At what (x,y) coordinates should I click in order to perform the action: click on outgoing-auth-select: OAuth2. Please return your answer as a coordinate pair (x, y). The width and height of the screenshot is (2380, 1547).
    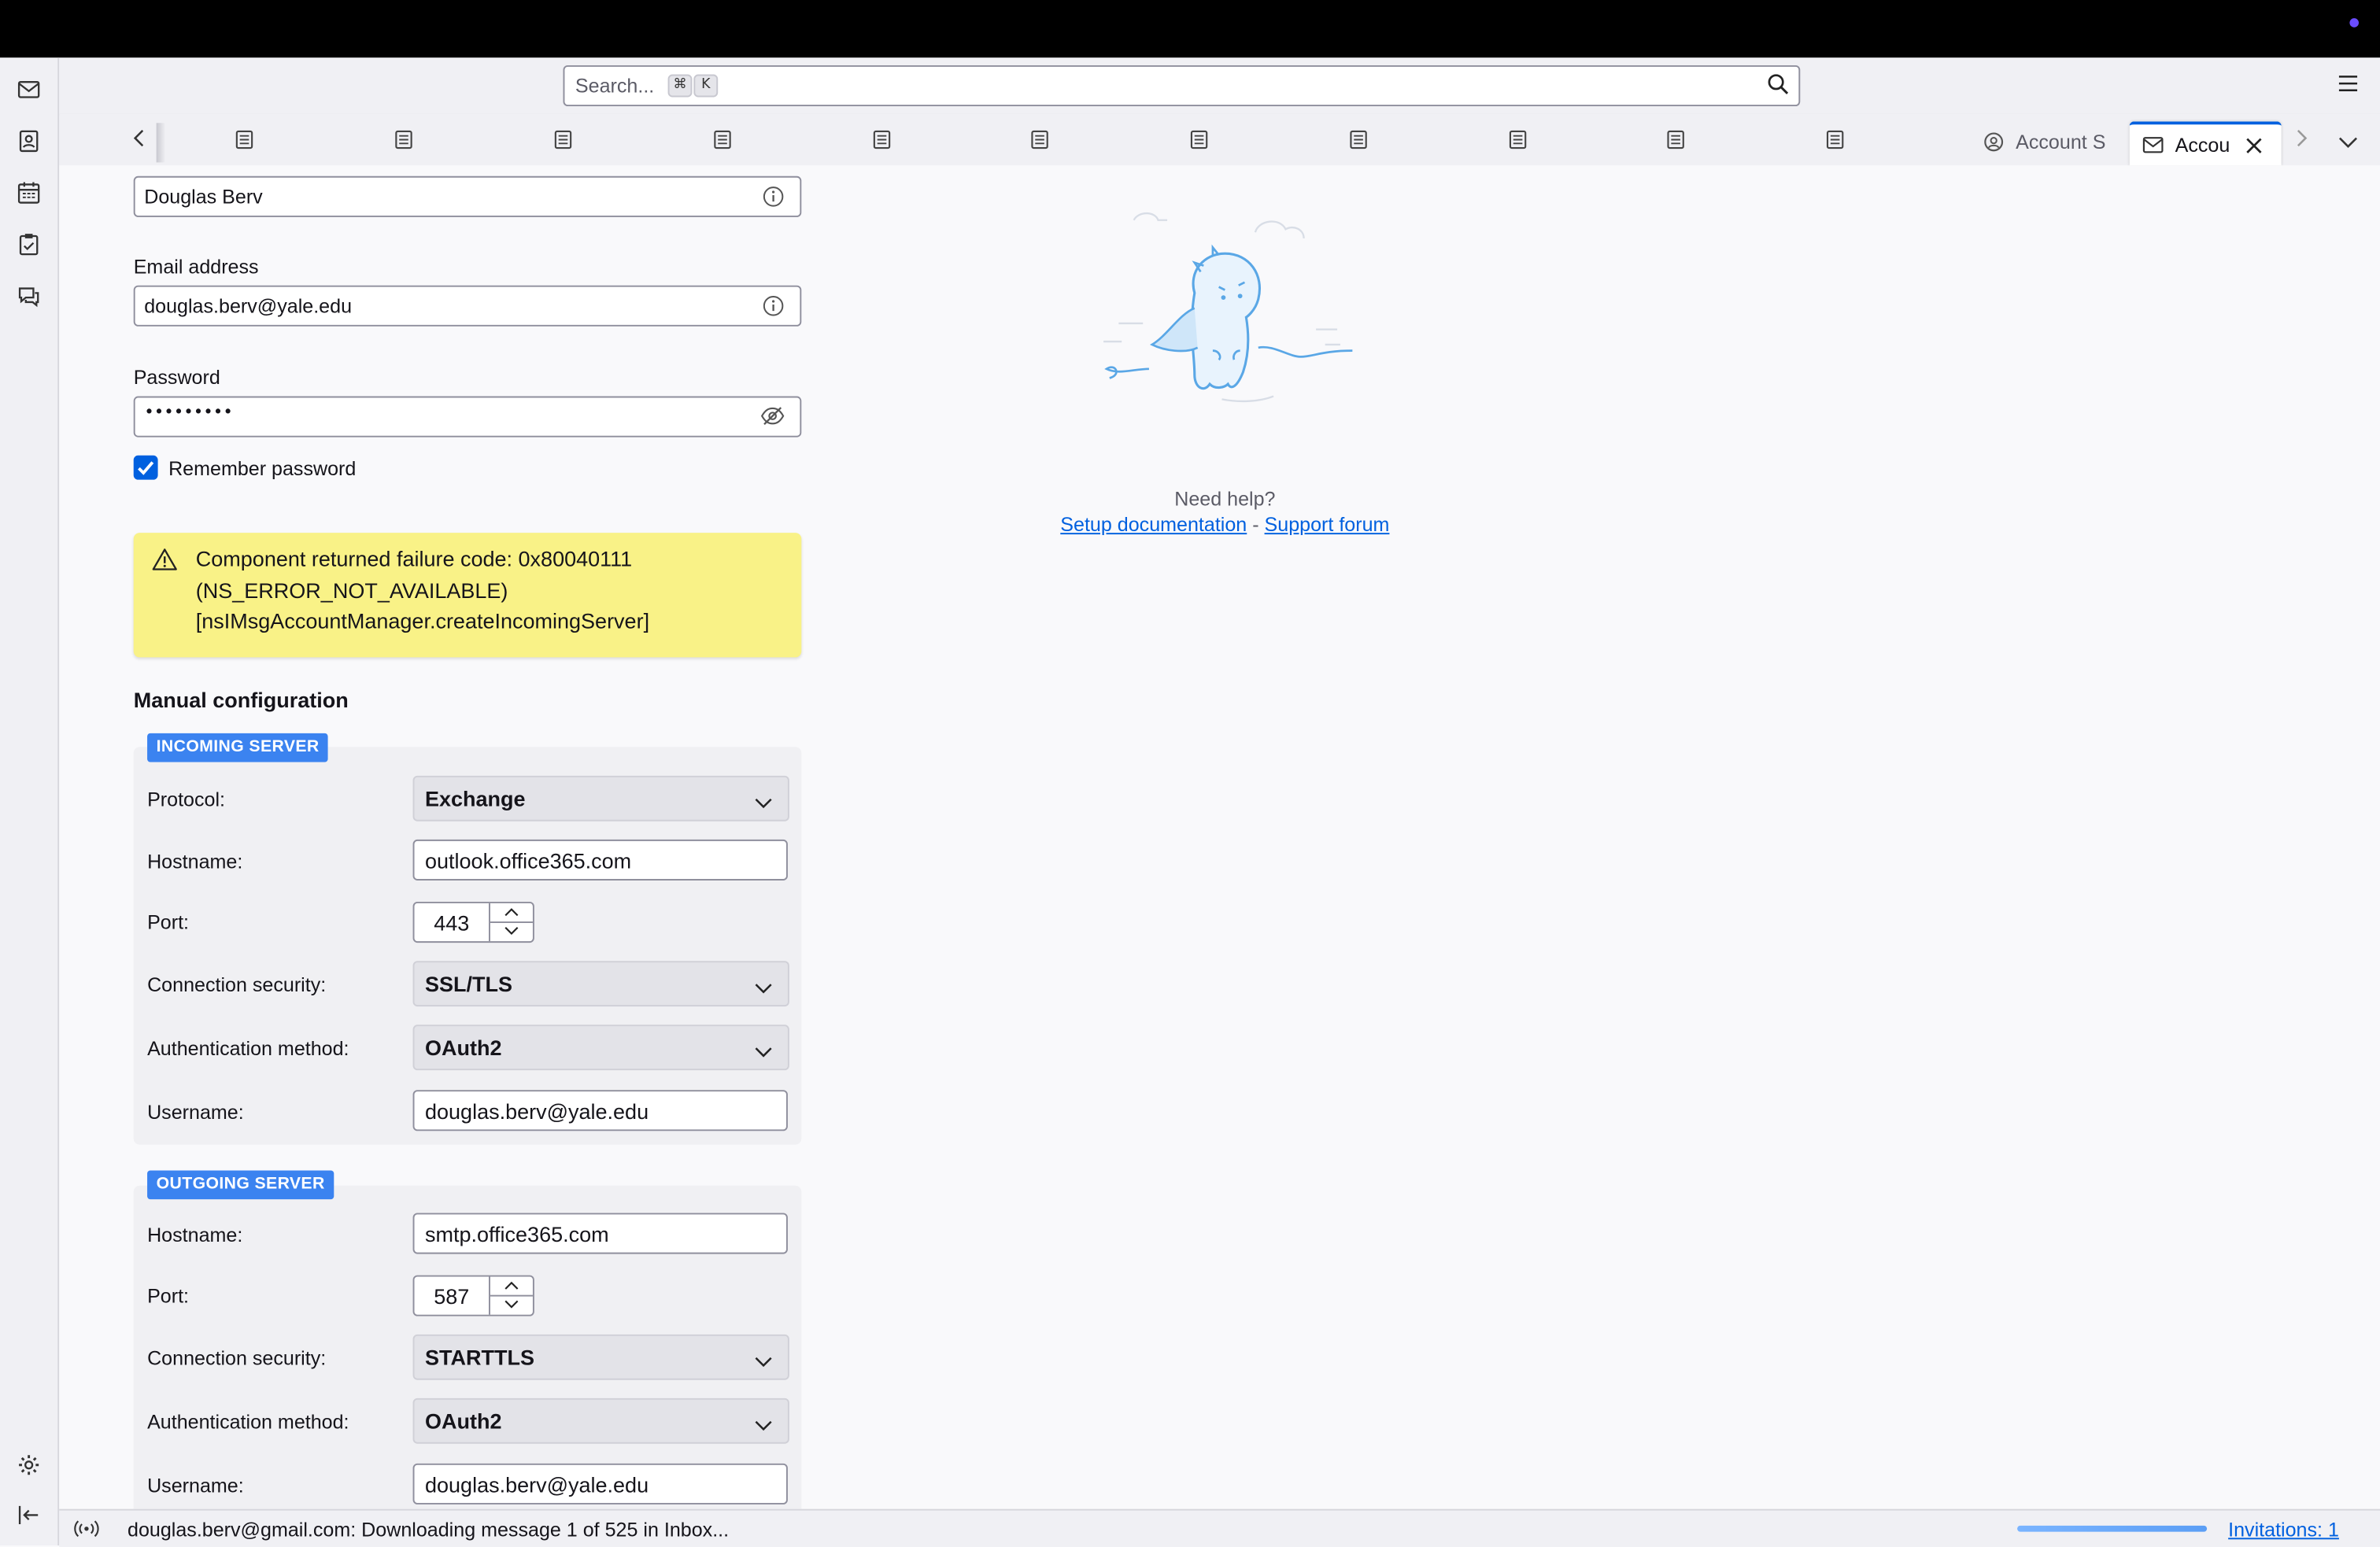
    Looking at the image, I should click on (600, 1420).